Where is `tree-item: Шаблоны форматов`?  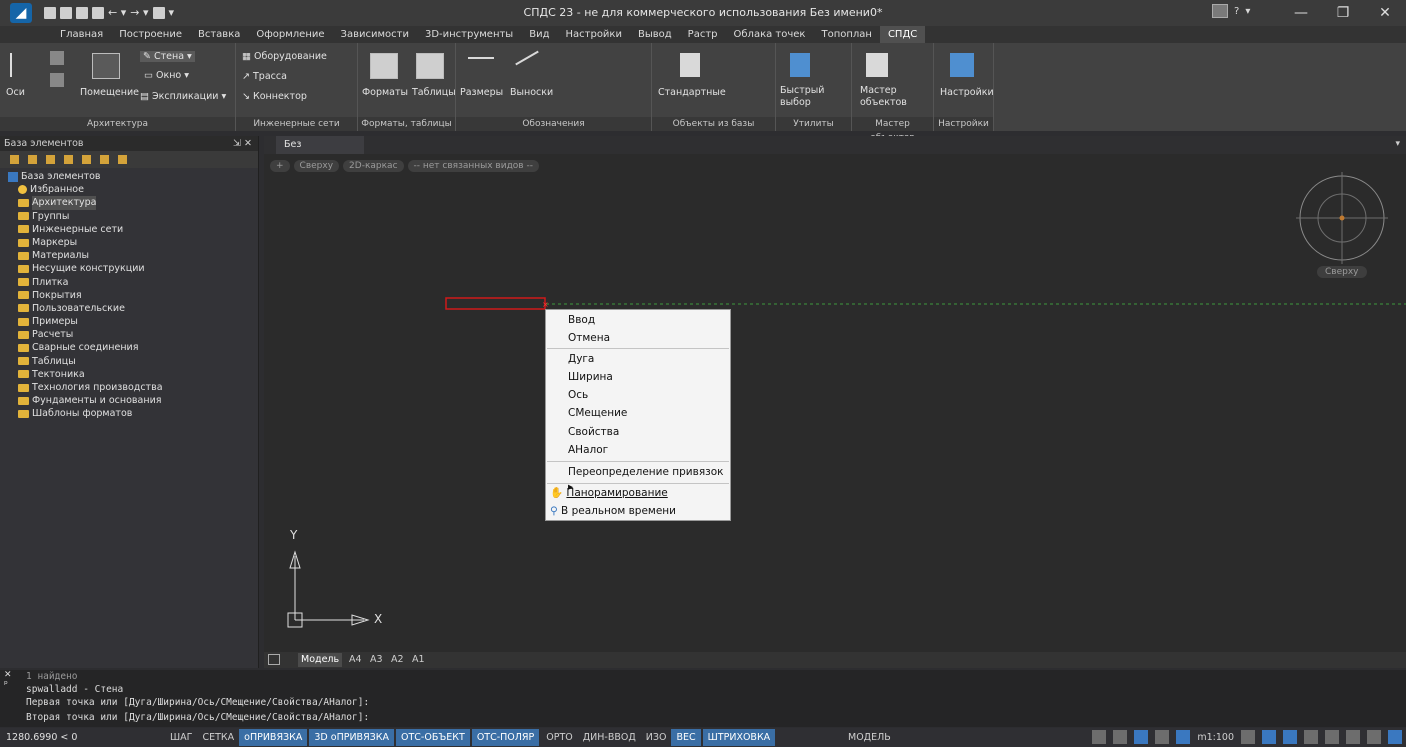 tree-item: Шаблоны форматов is located at coordinates (133, 413).